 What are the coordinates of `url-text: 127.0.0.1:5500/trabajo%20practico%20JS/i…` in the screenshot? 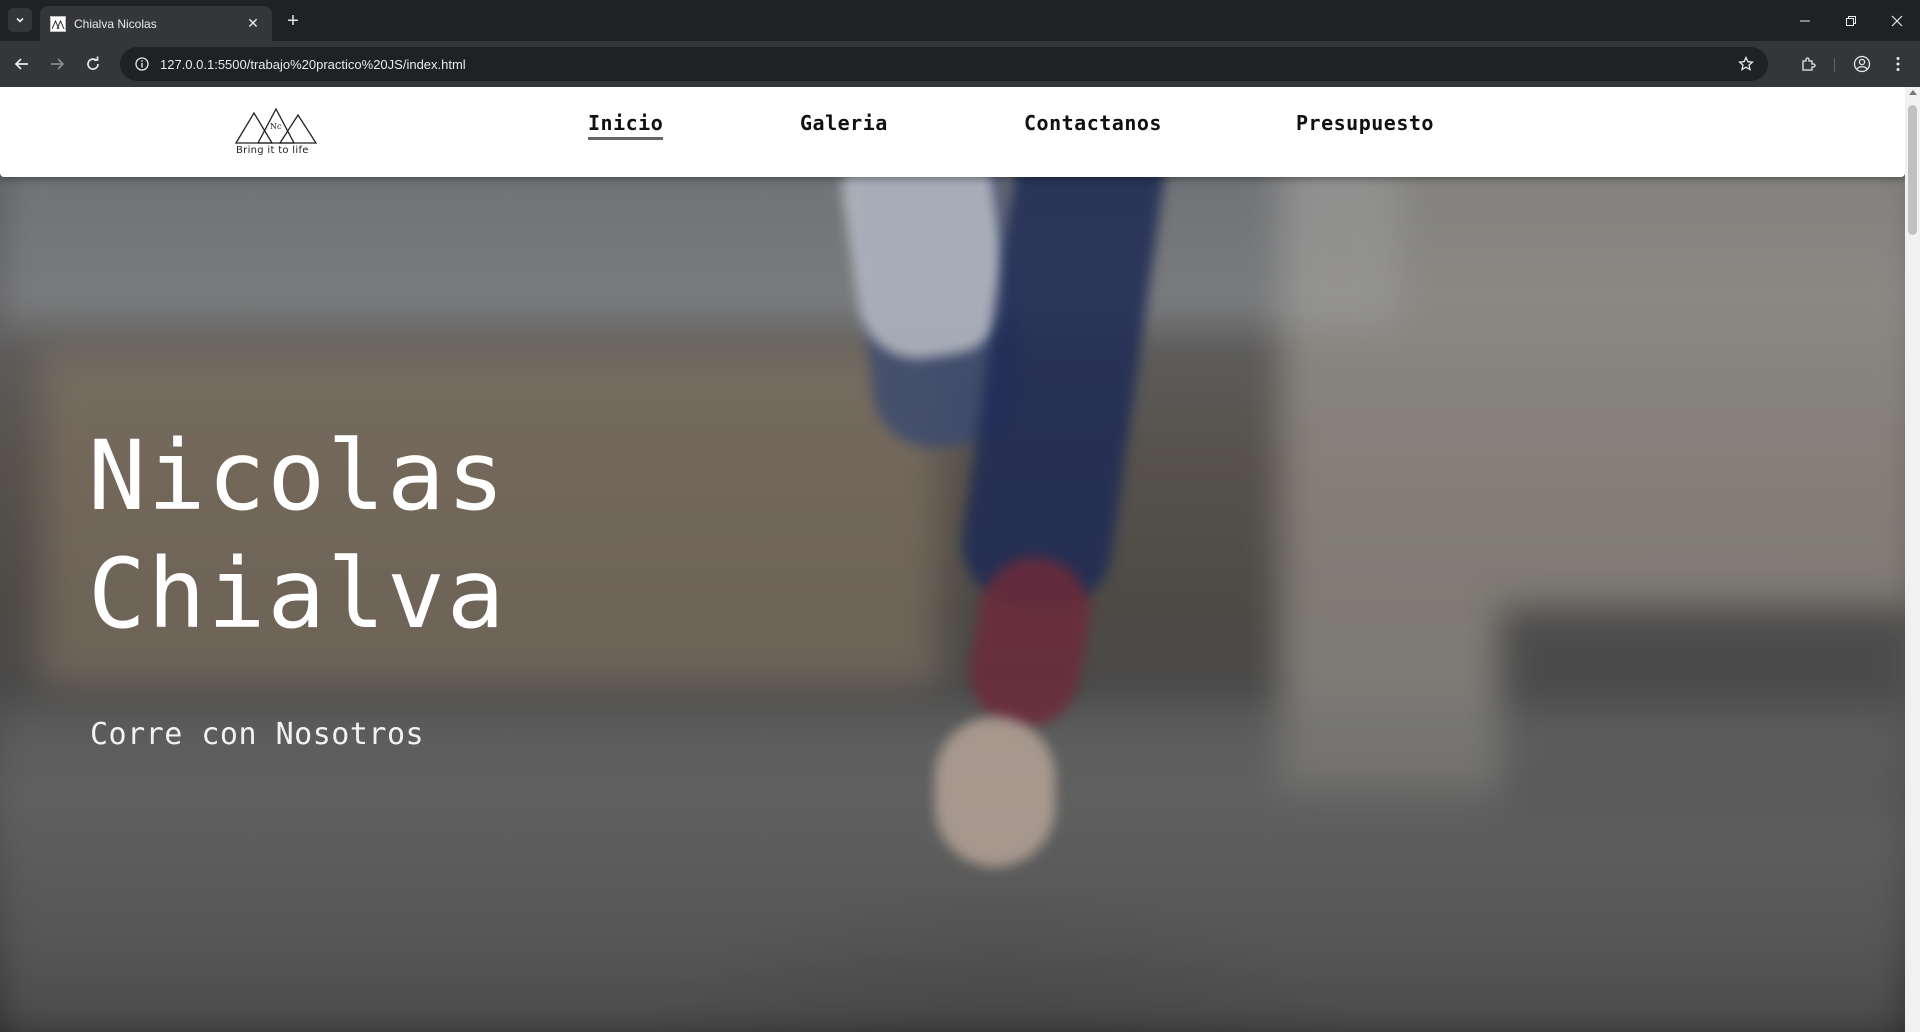 It's located at (947, 64).